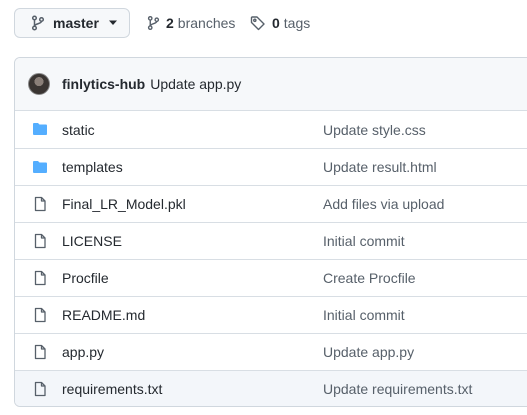  Describe the element at coordinates (368, 352) in the screenshot. I see `file-commit-message-link: Update app.py` at that location.